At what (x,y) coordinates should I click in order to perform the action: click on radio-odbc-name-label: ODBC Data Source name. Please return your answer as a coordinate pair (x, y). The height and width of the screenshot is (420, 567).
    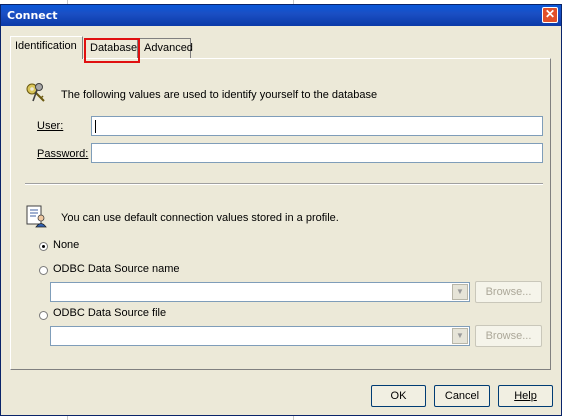
    Looking at the image, I should click on (116, 269).